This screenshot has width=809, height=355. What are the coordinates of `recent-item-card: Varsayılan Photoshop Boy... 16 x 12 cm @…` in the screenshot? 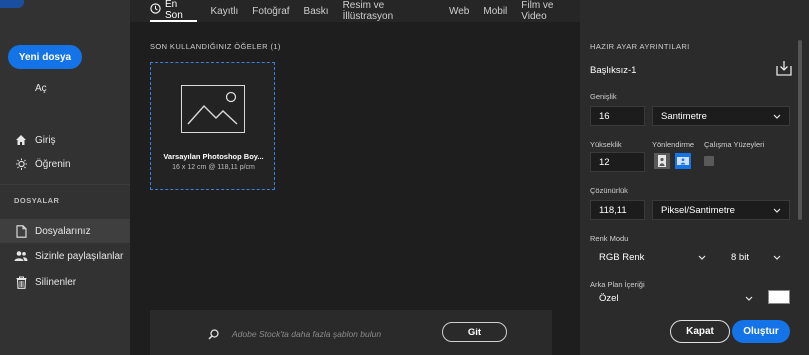 It's located at (212, 126).